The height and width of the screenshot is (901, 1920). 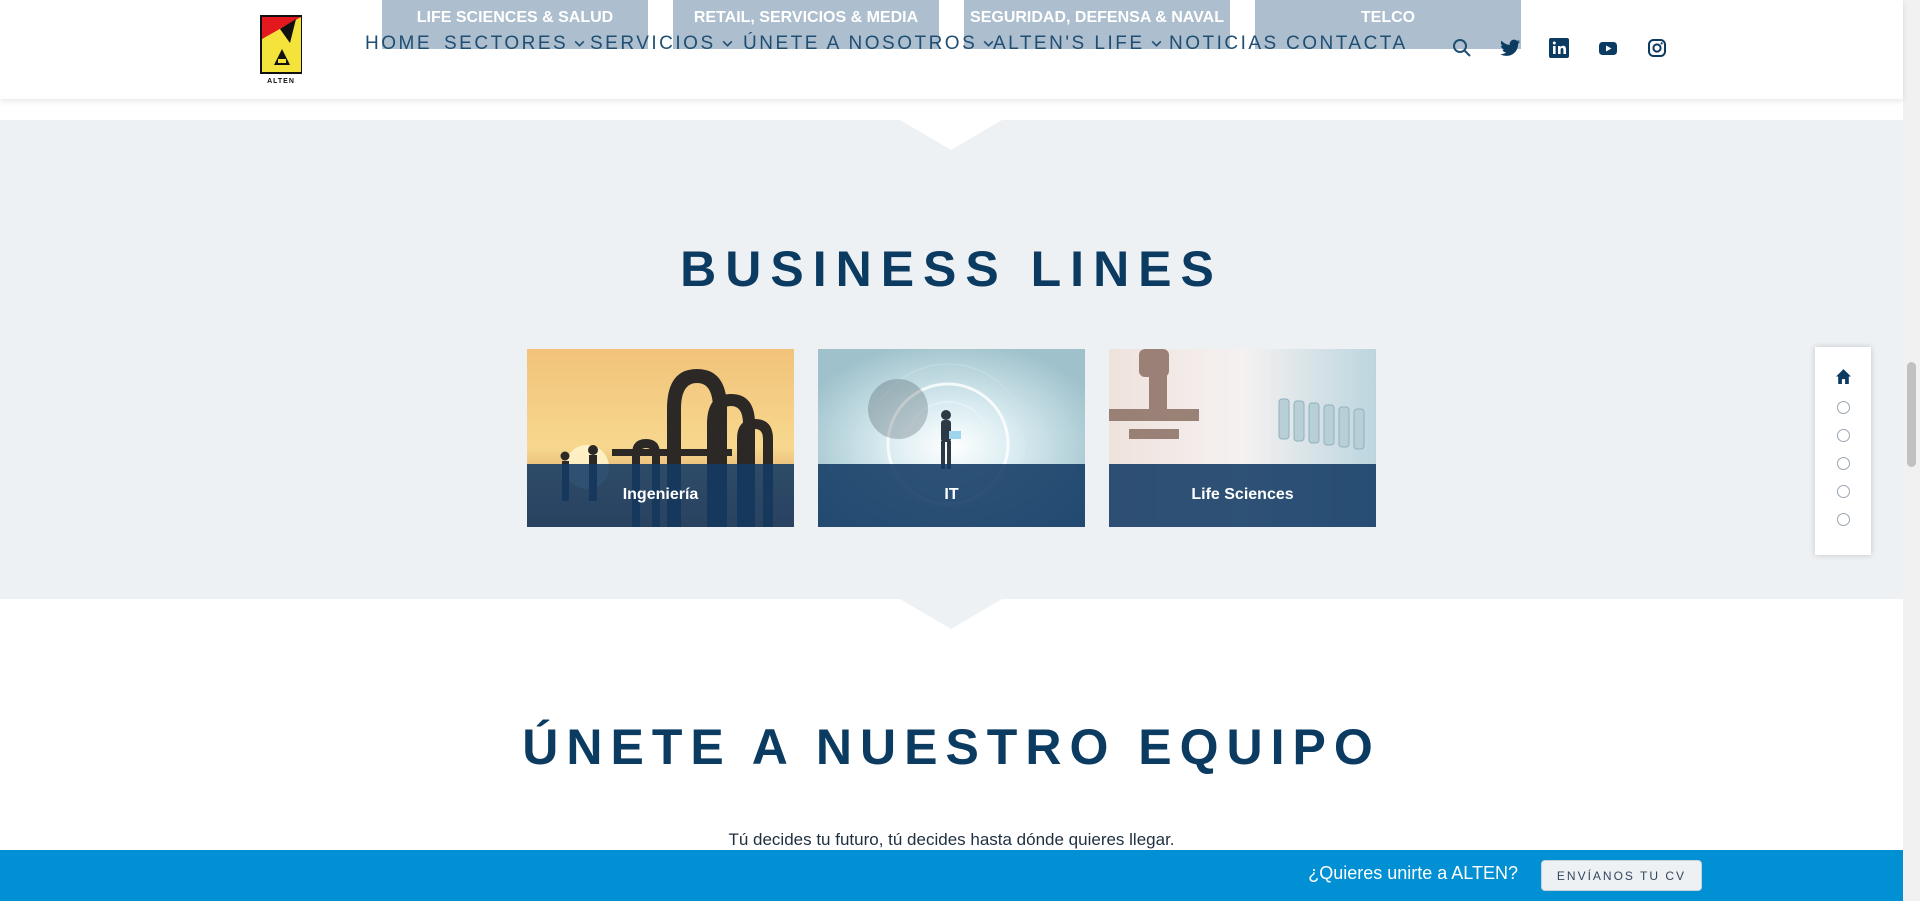 I want to click on send-cv-button: ENVÍANOS TU CV, so click(x=1621, y=875).